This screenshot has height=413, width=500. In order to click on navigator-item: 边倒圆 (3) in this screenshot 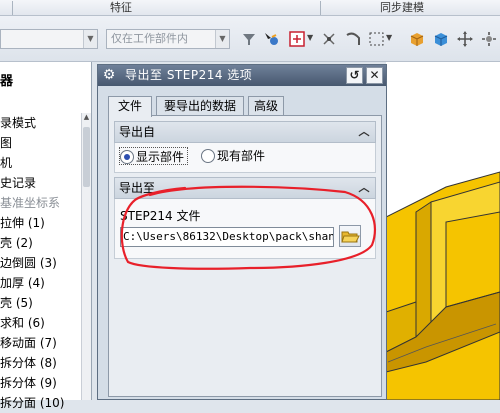, I will do `click(41, 263)`.